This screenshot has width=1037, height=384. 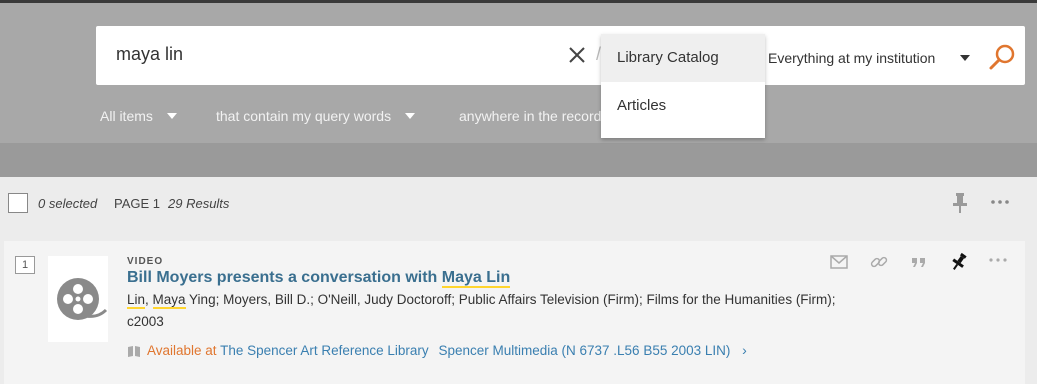 I want to click on link-icon, so click(x=879, y=262).